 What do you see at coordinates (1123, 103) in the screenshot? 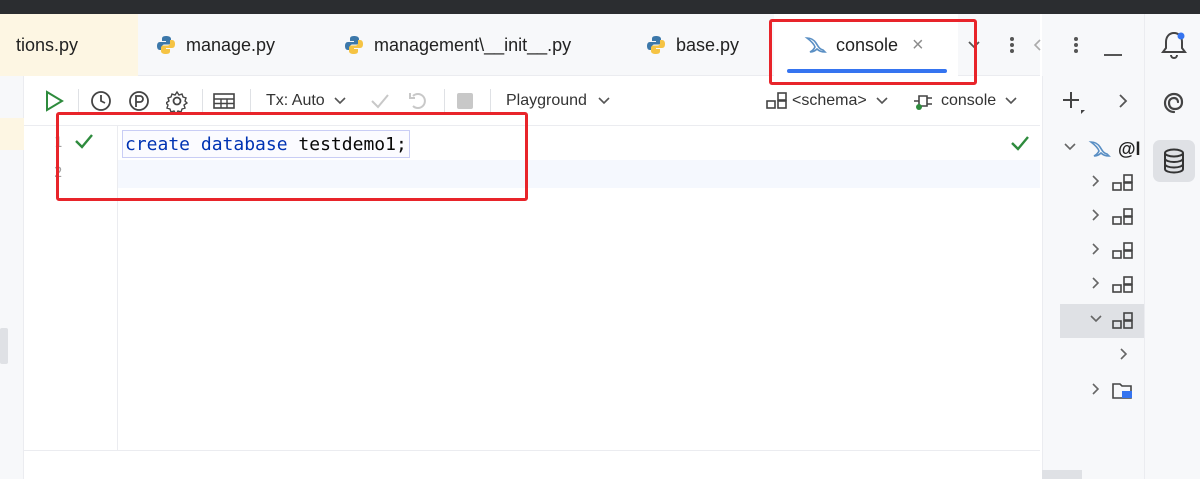
I see `expand-toolbar-chevron-icon` at bounding box center [1123, 103].